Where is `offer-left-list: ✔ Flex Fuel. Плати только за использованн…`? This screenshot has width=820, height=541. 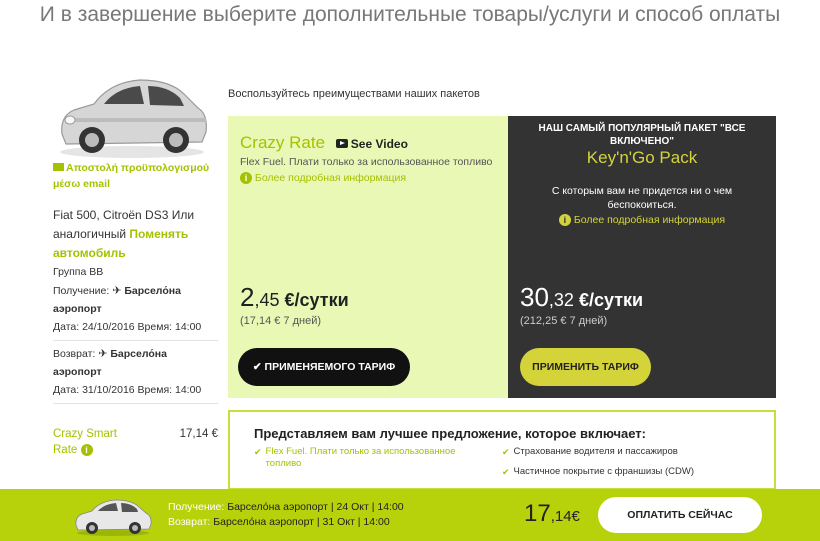 offer-left-list: ✔ Flex Fuel. Плати только за использованн… is located at coordinates (369, 459).